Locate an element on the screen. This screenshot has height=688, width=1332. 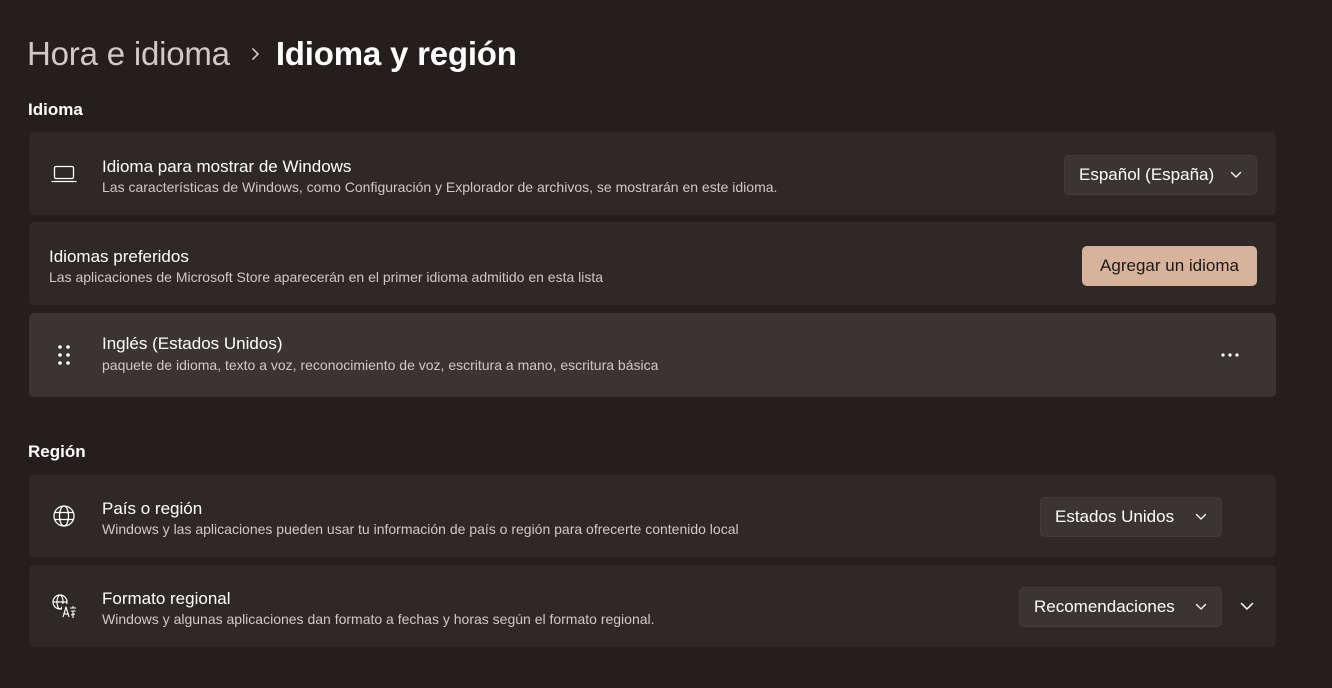
breadcrumb: Hora e idioma Idioma y región is located at coordinates (272, 54).